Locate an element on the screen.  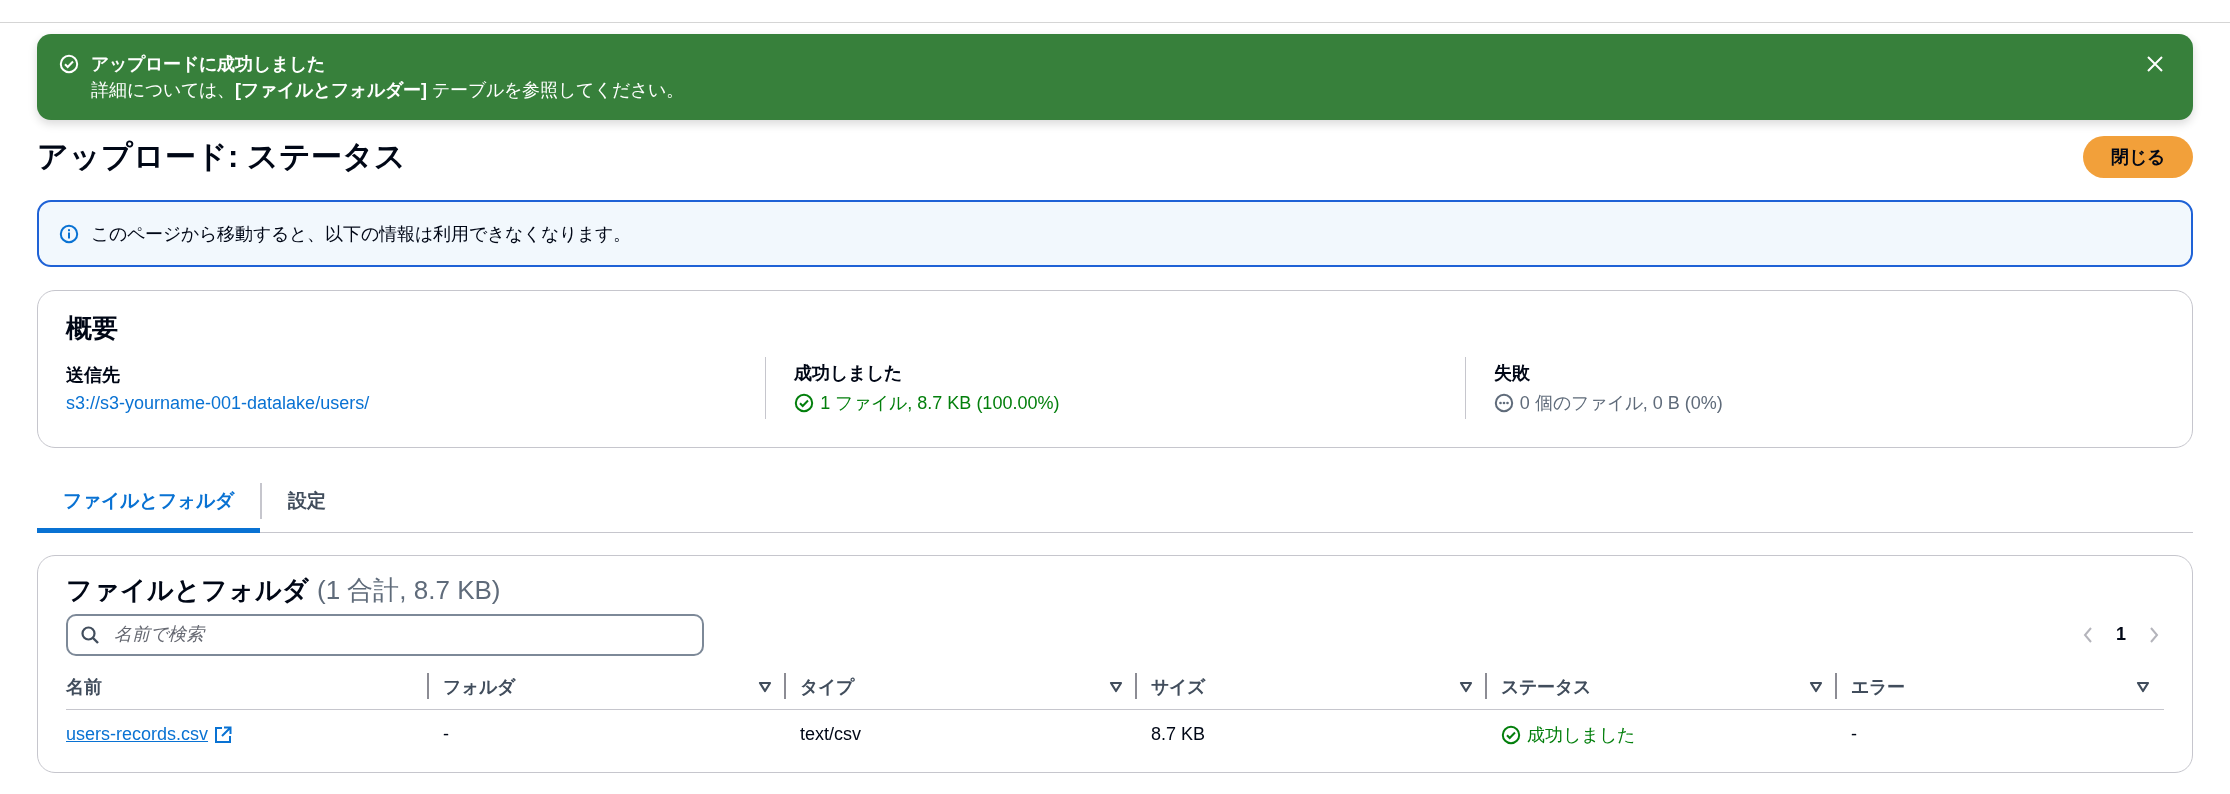
column-header: 名前 is located at coordinates (247, 687).